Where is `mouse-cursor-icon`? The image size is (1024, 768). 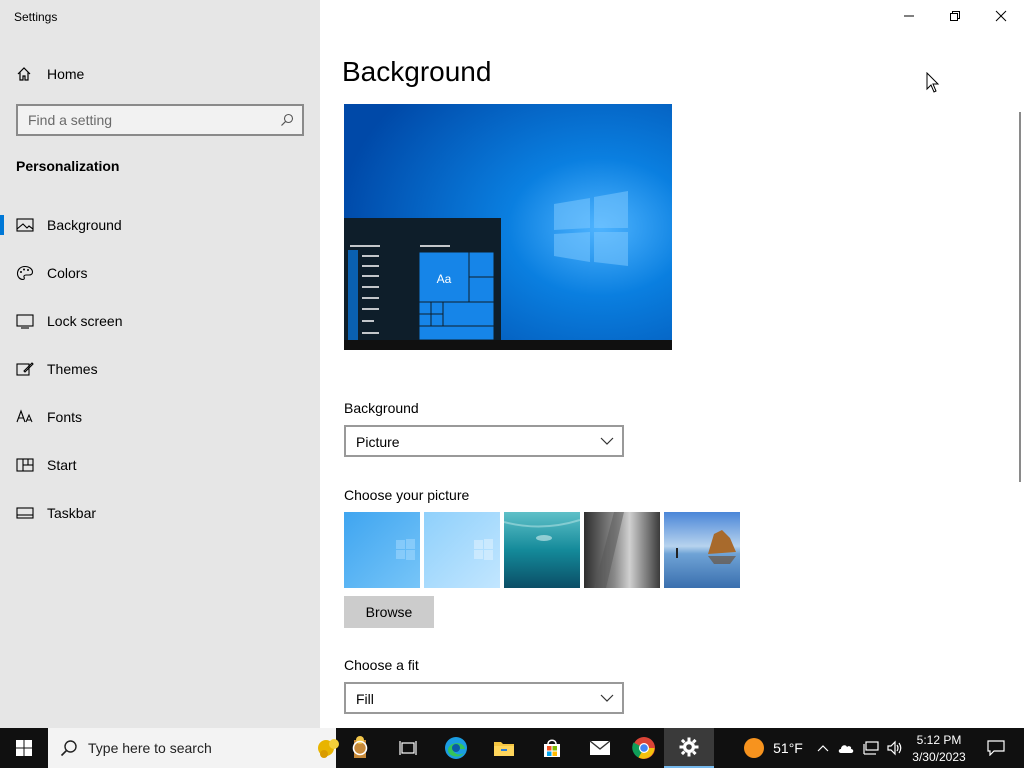 mouse-cursor-icon is located at coordinates (933, 82).